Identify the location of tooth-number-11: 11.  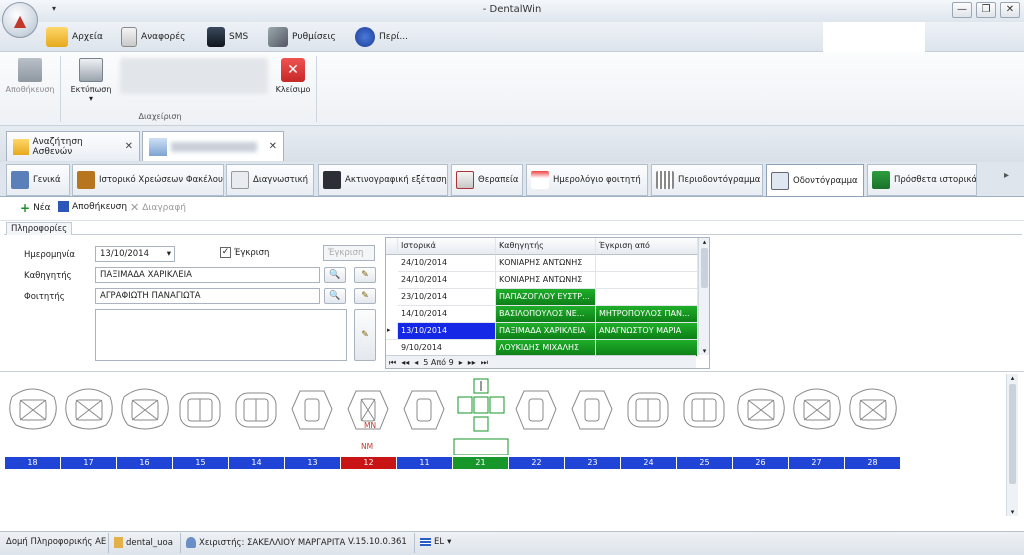
(425, 463).